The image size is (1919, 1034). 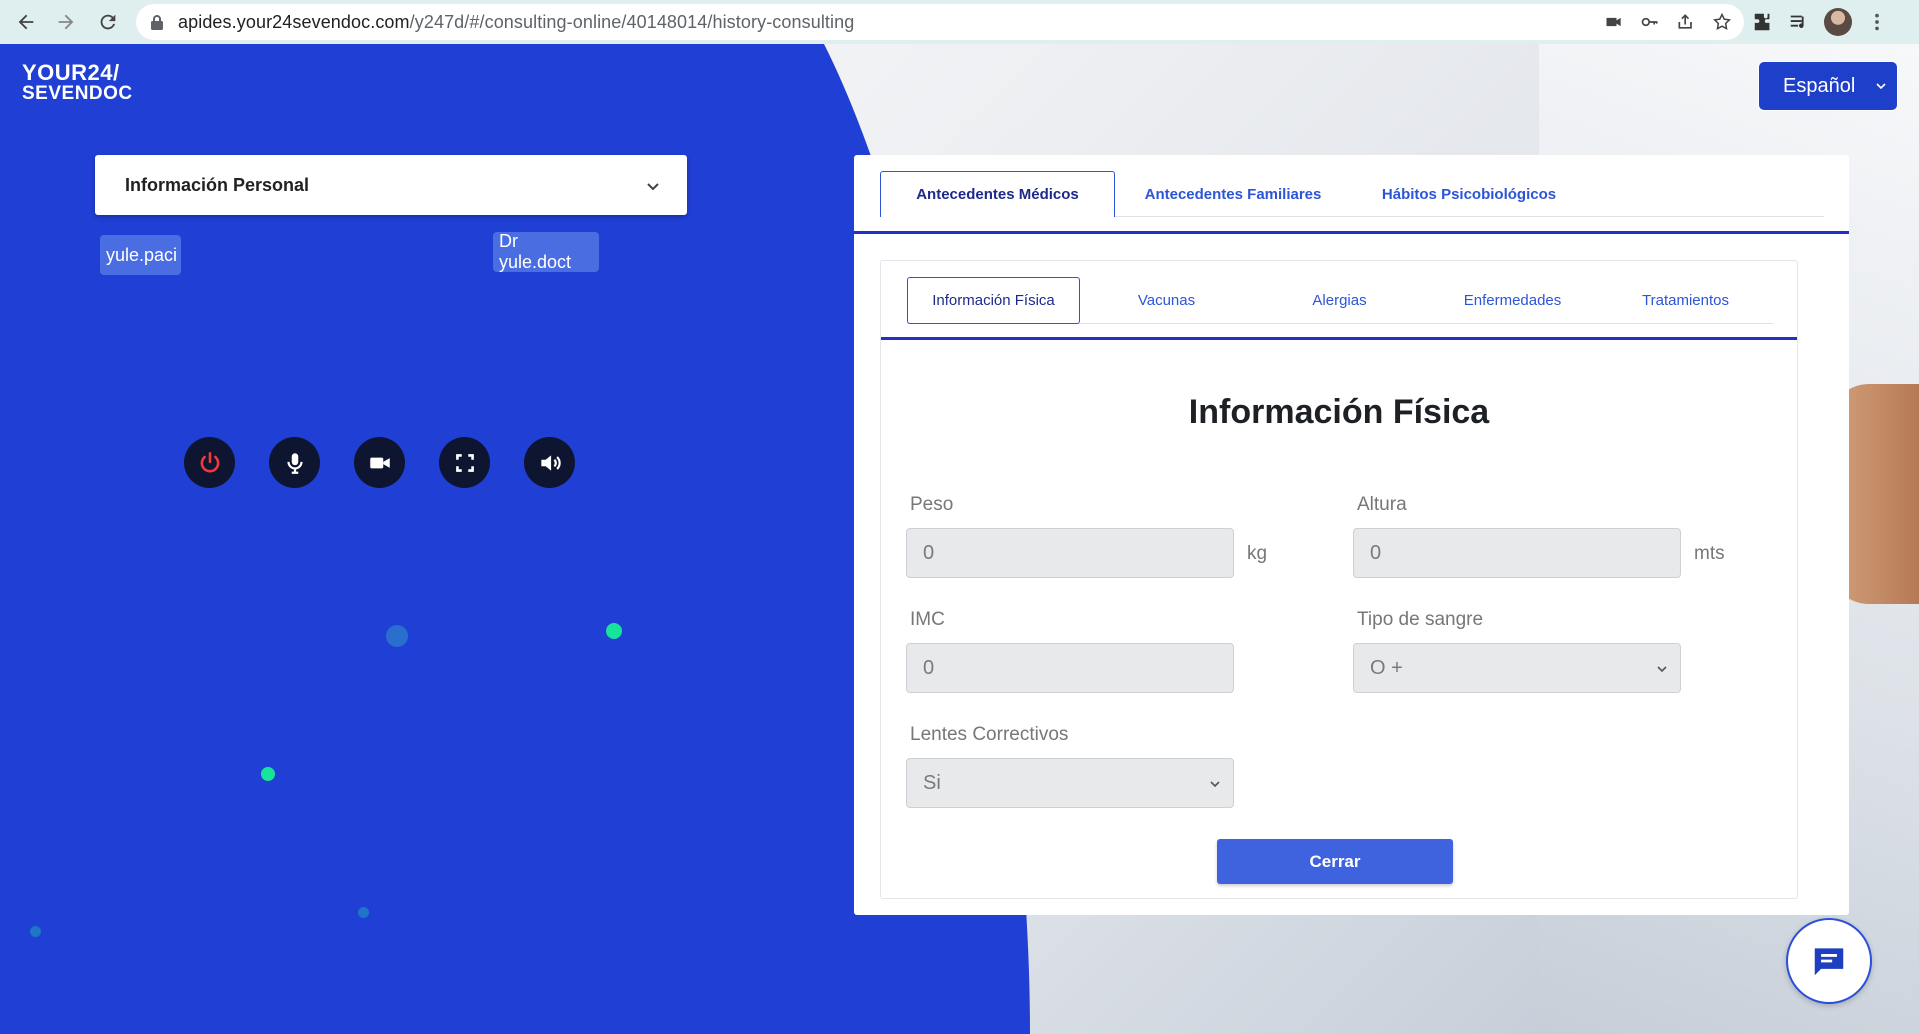 What do you see at coordinates (1382, 504) in the screenshot?
I see `altura-label: Altura` at bounding box center [1382, 504].